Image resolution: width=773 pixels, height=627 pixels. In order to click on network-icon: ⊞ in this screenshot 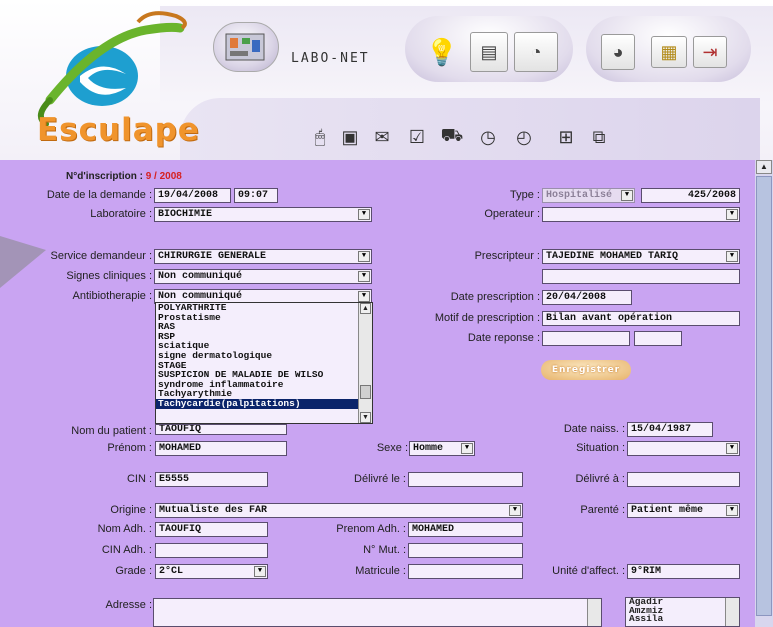, I will do `click(566, 137)`.